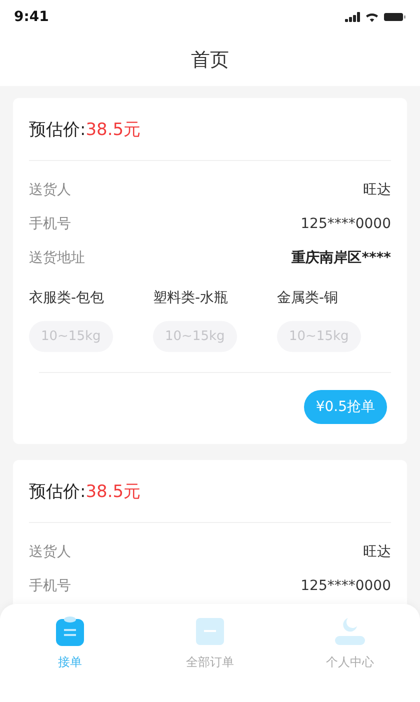 This screenshot has width=420, height=702. I want to click on status-time: 9:41, so click(31, 17).